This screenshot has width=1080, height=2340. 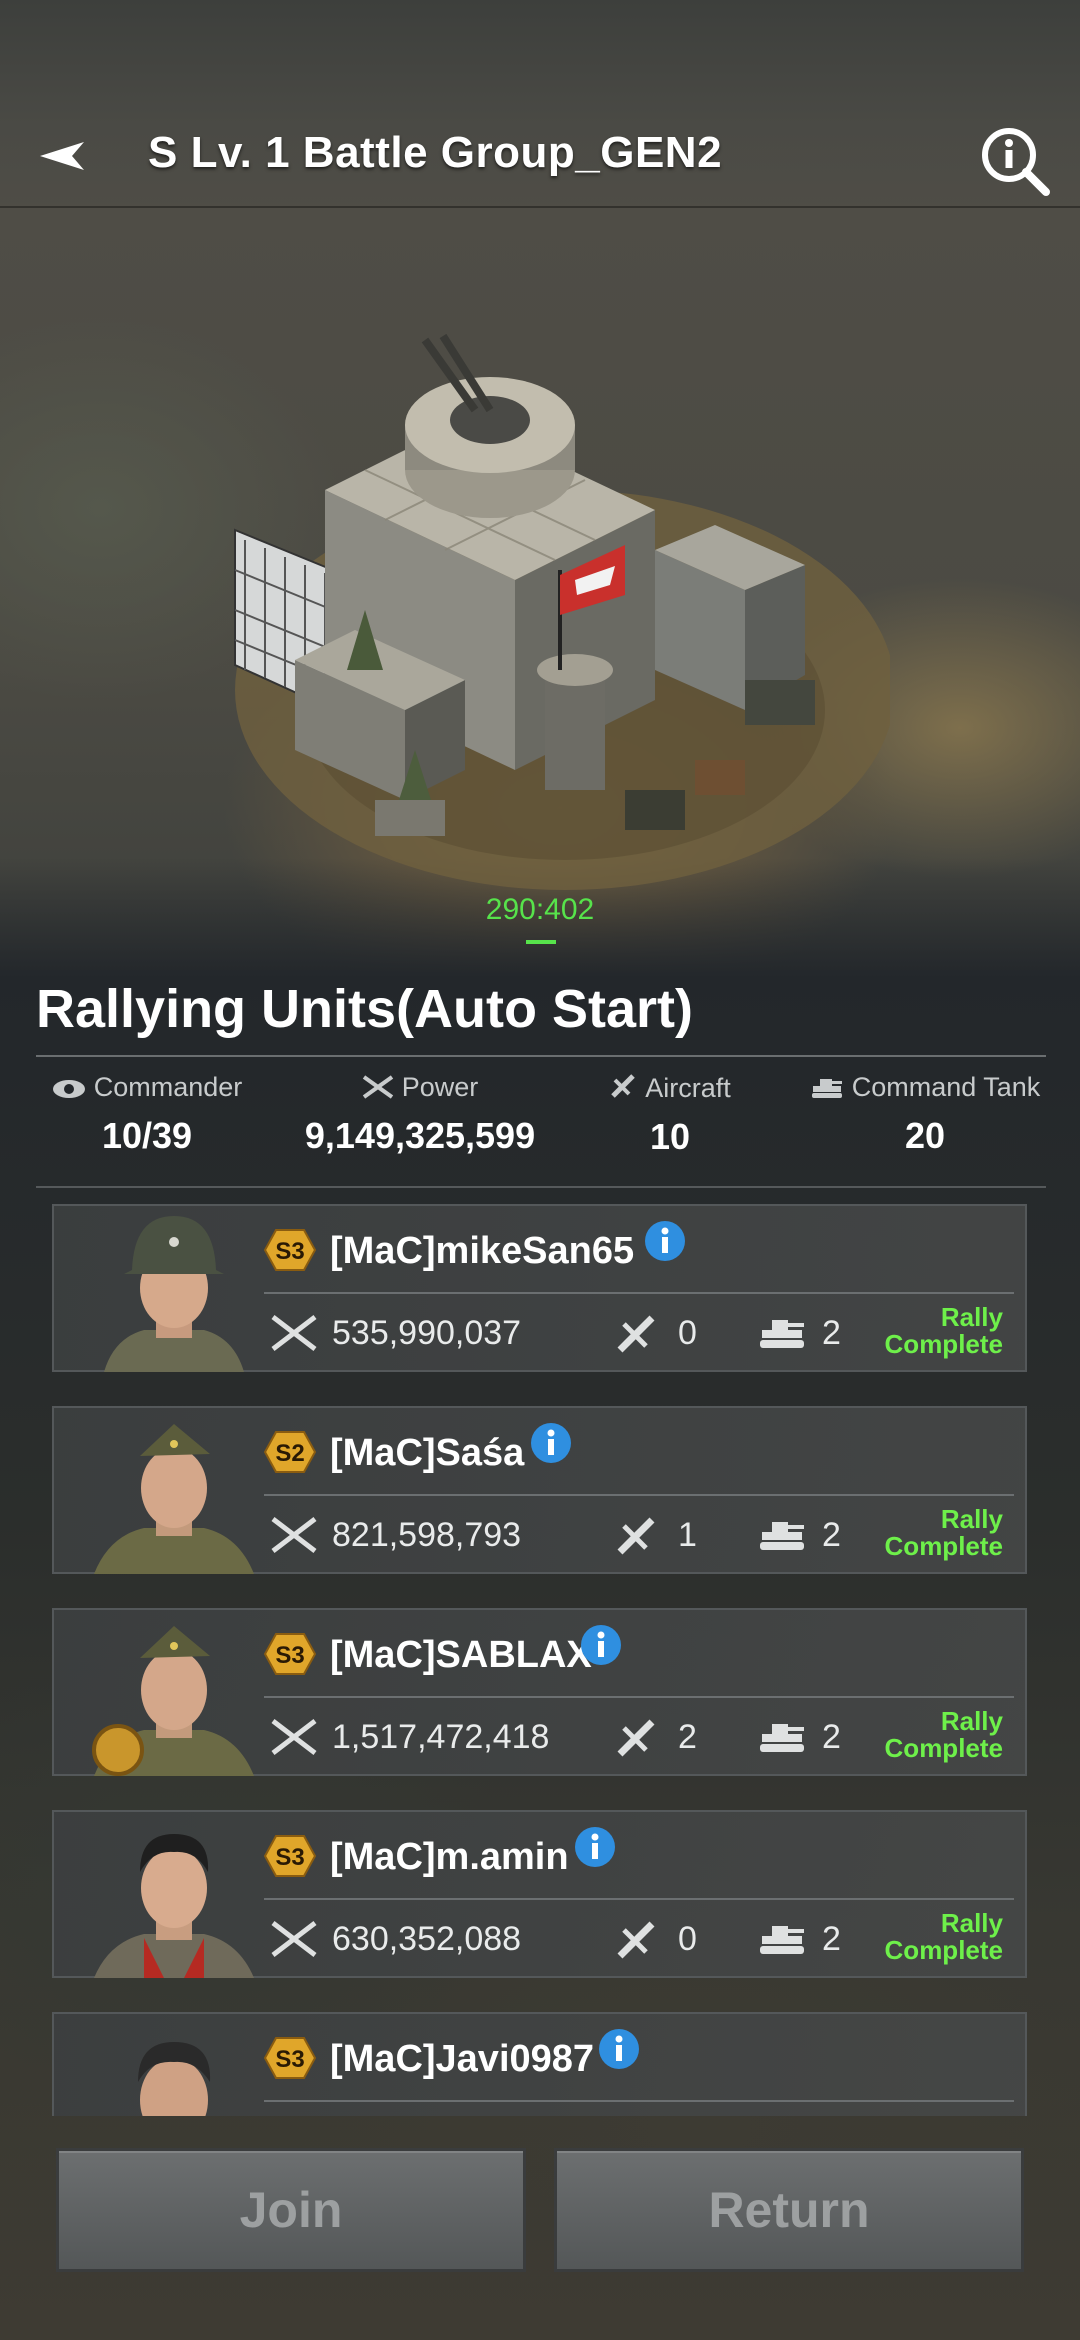 What do you see at coordinates (789, 2210) in the screenshot?
I see `return-button: Return` at bounding box center [789, 2210].